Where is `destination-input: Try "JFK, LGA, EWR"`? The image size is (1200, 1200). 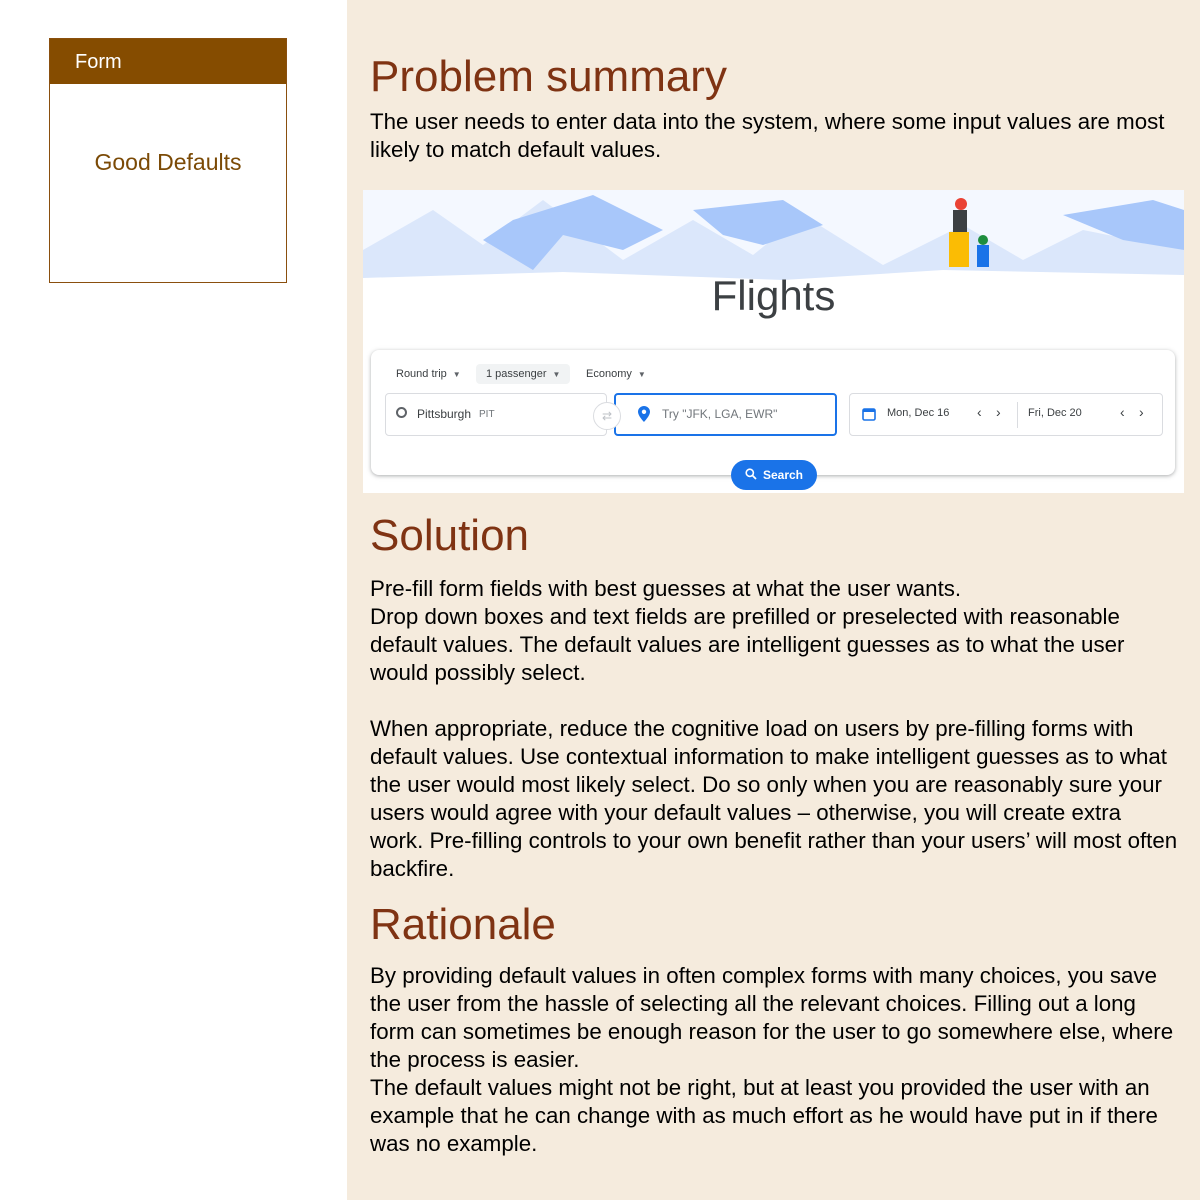 destination-input: Try "JFK, LGA, EWR" is located at coordinates (725, 414).